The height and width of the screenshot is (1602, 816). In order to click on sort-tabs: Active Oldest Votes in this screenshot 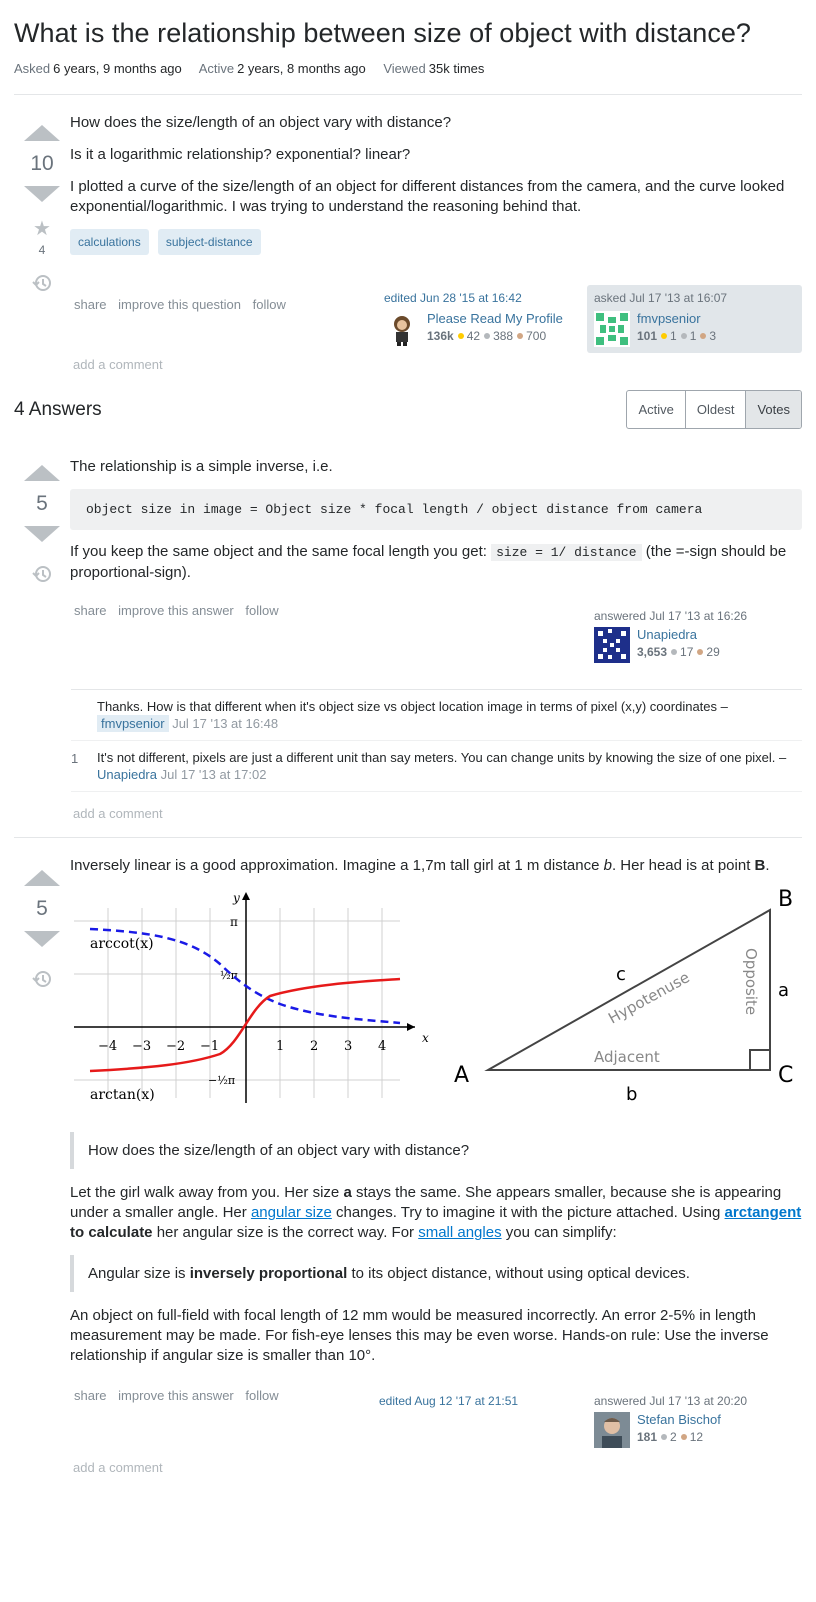, I will do `click(714, 409)`.